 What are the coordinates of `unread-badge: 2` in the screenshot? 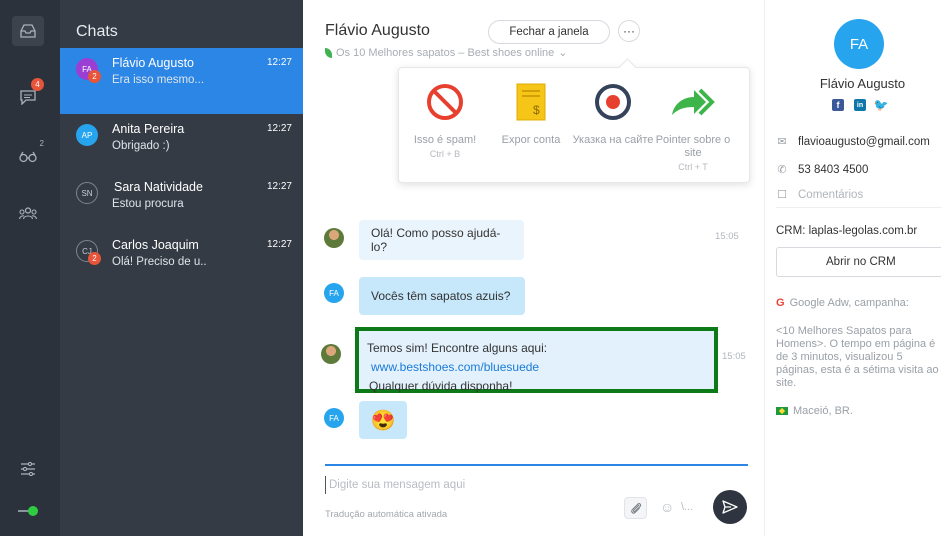 It's located at (94, 258).